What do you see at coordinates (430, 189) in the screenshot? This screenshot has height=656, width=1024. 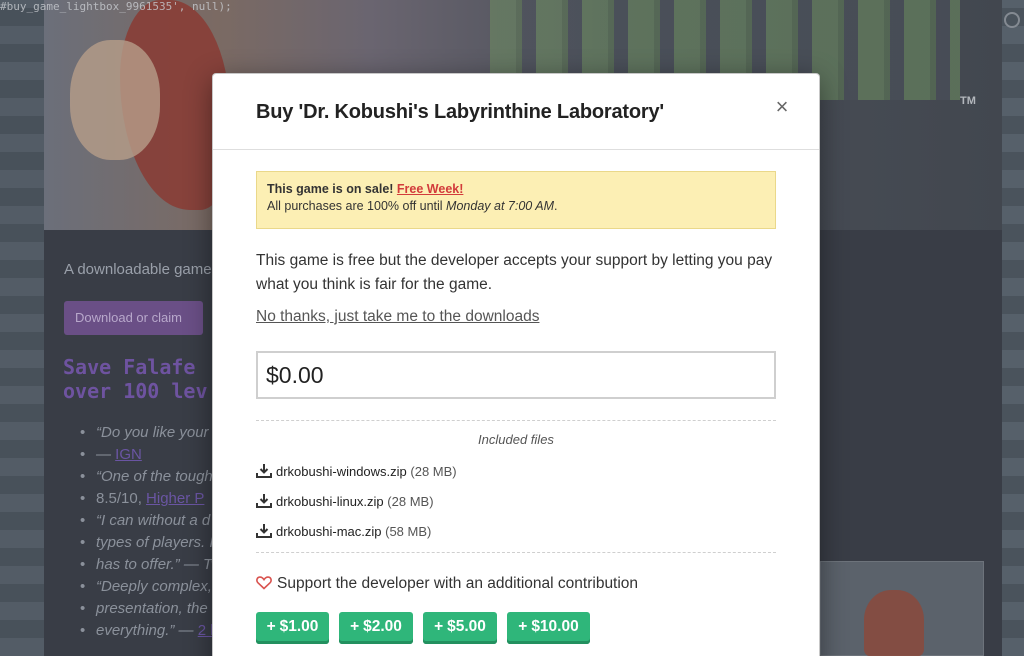 I see `sale-event-link: Free Week!` at bounding box center [430, 189].